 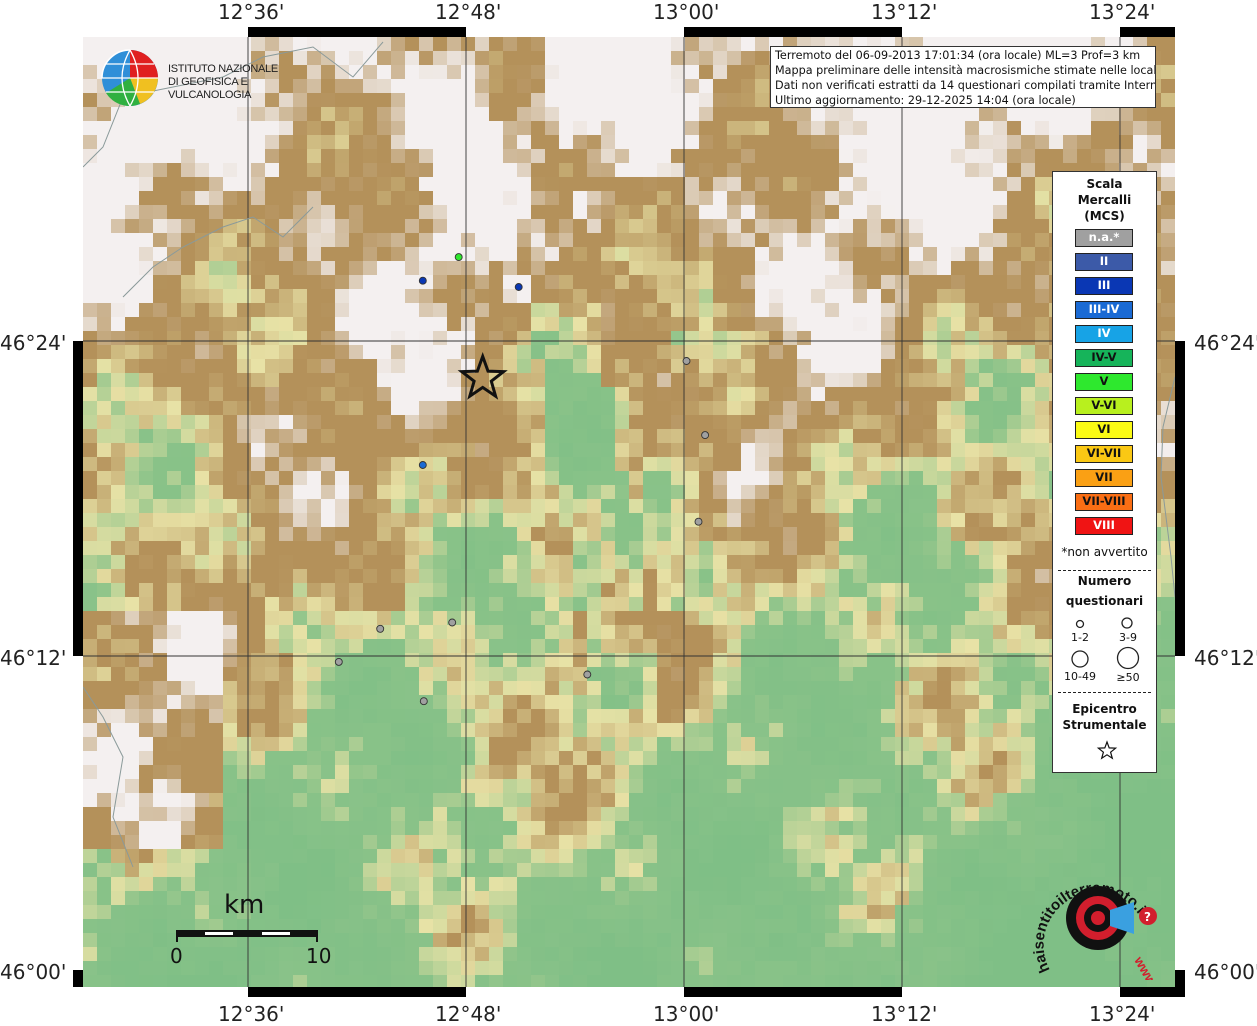 What do you see at coordinates (1104, 526) in the screenshot?
I see `legend-swatch-viii: VIII` at bounding box center [1104, 526].